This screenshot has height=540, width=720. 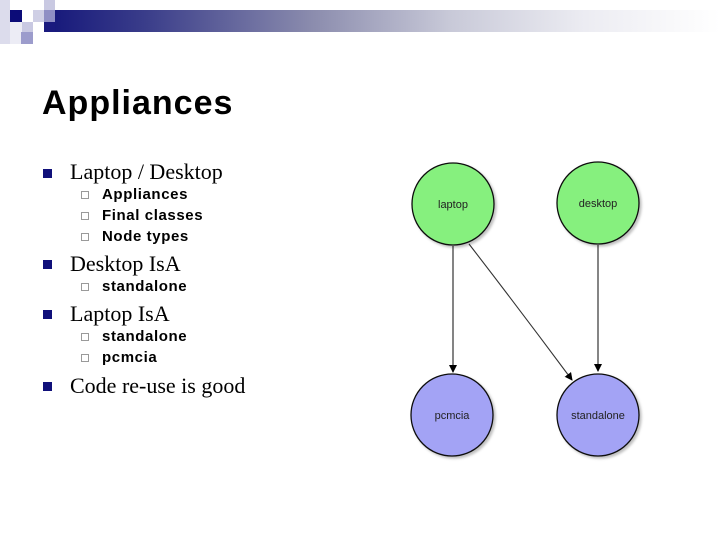 I want to click on node-label: pcmcia, so click(x=453, y=416).